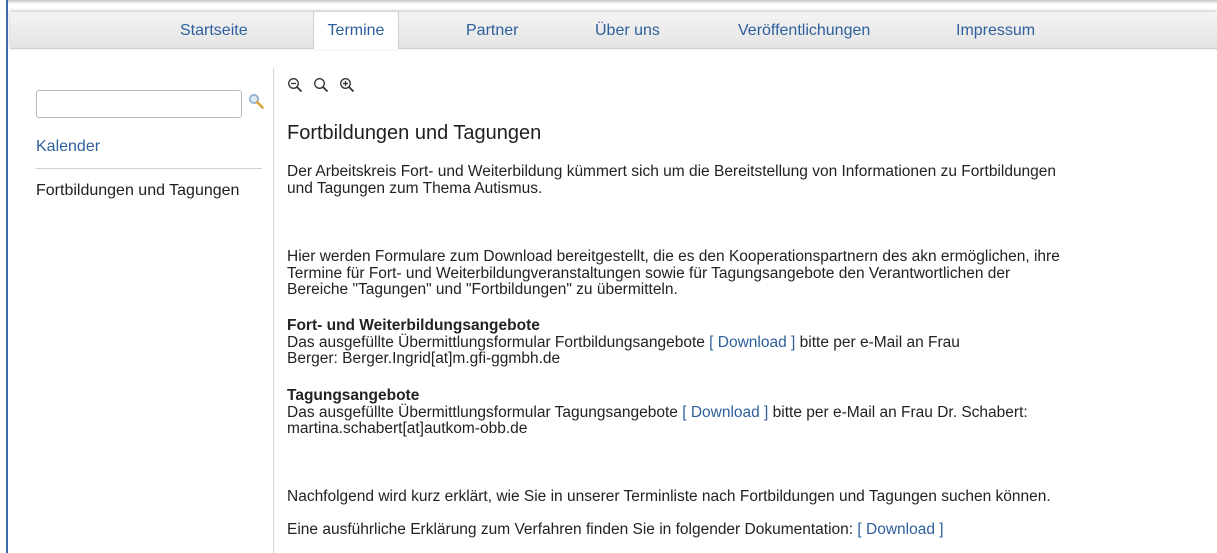 This screenshot has height=553, width=1217. What do you see at coordinates (214, 30) in the screenshot?
I see `nav-startseite: Startseite` at bounding box center [214, 30].